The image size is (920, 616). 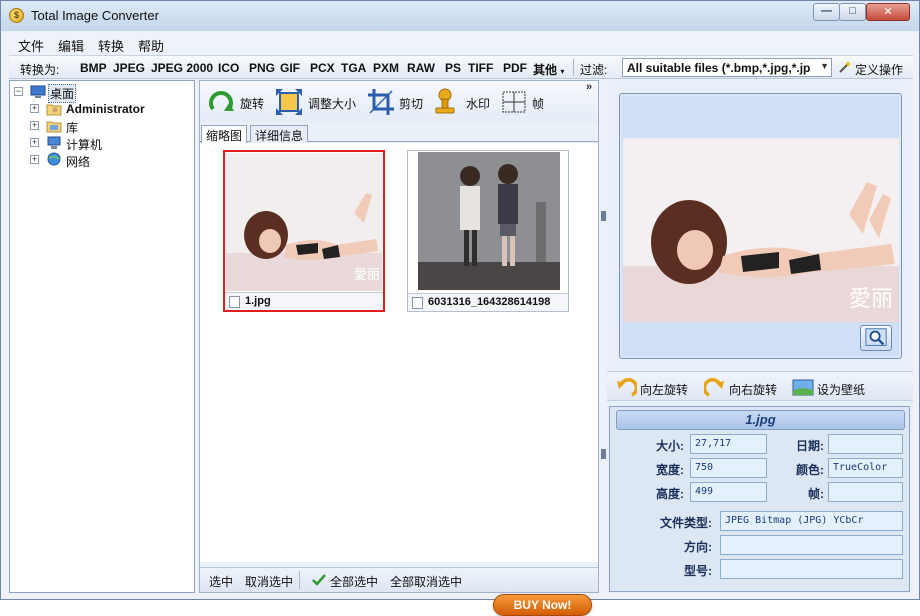 I want to click on minimize-button: —, so click(x=826, y=12).